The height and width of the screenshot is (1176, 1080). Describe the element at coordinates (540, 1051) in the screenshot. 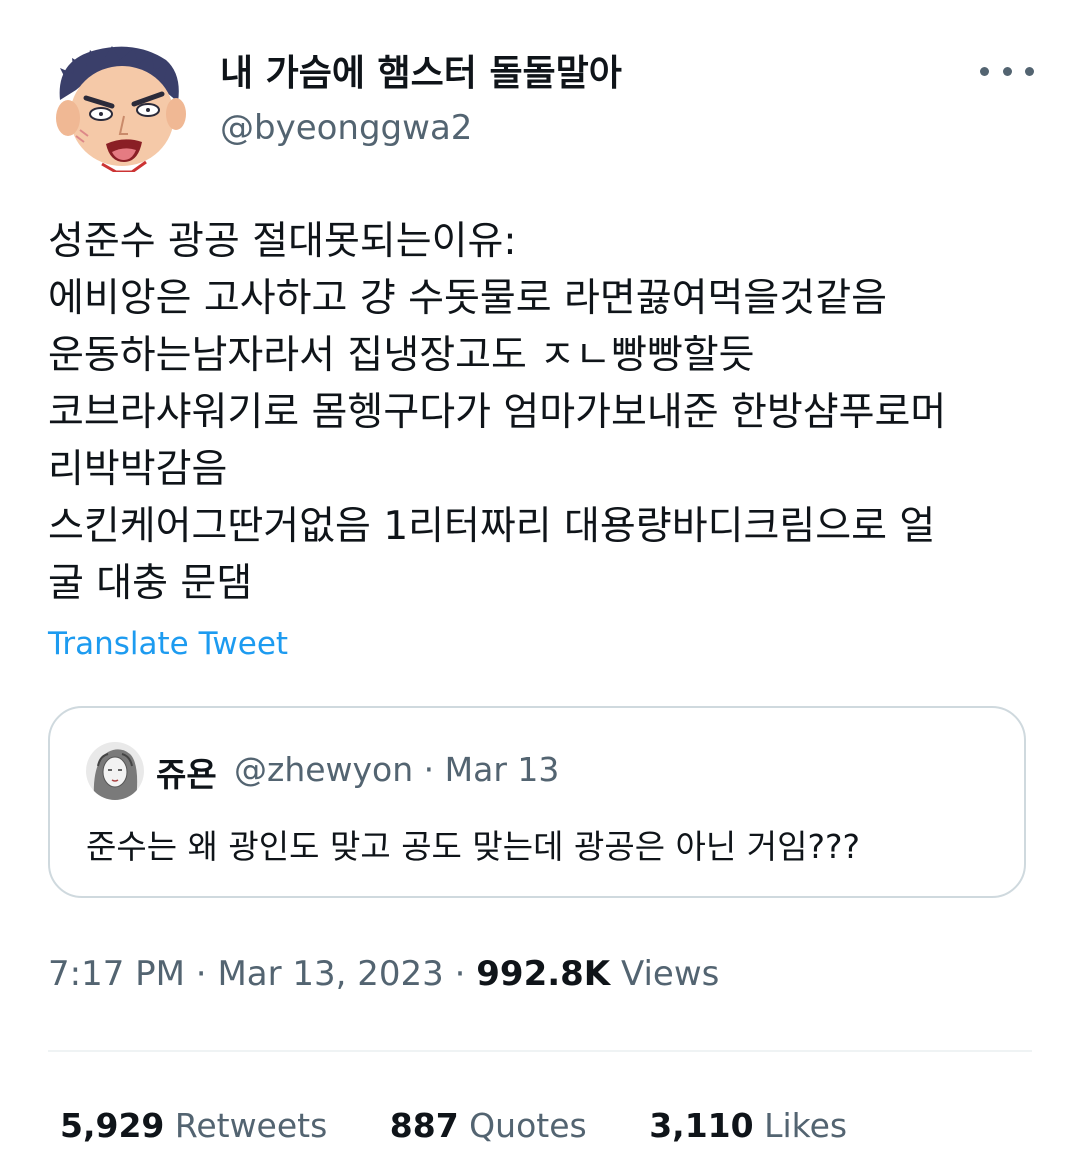

I see `divider` at that location.